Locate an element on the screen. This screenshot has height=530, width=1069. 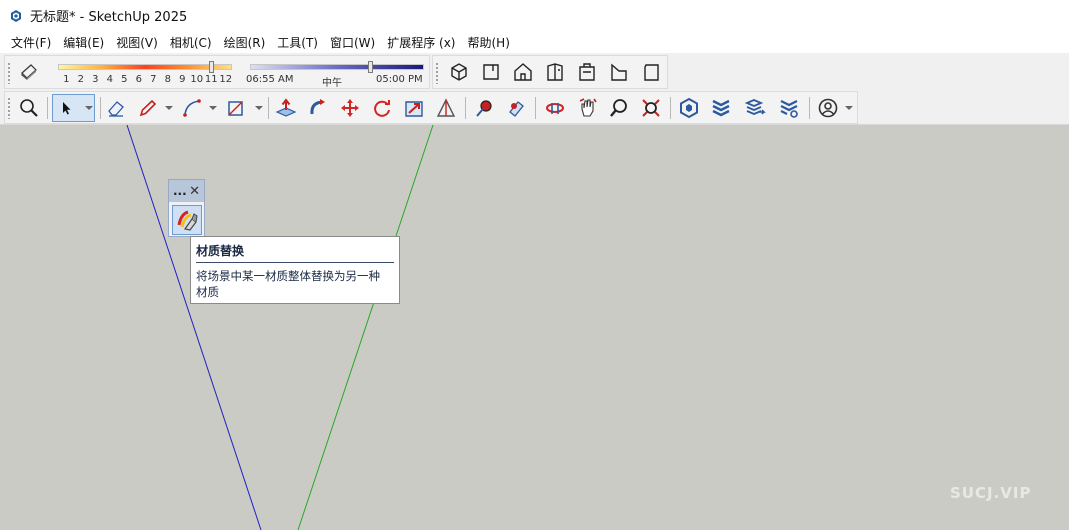
month-label: 1 is located at coordinates (66, 79).